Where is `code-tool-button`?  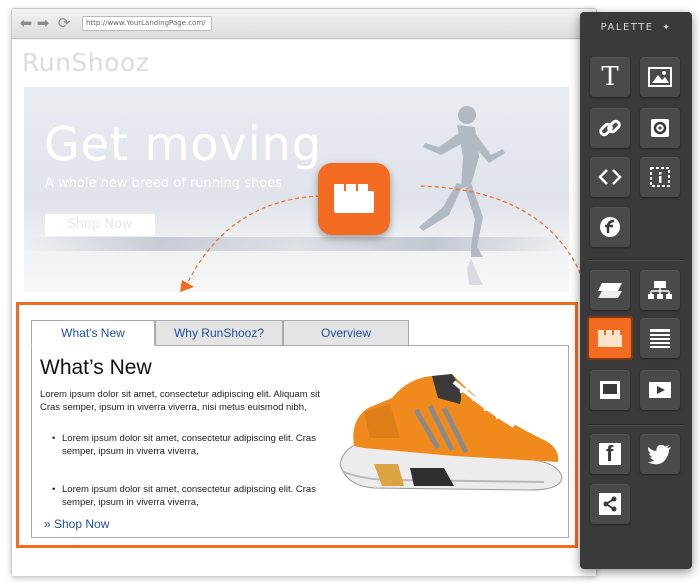 code-tool-button is located at coordinates (610, 177).